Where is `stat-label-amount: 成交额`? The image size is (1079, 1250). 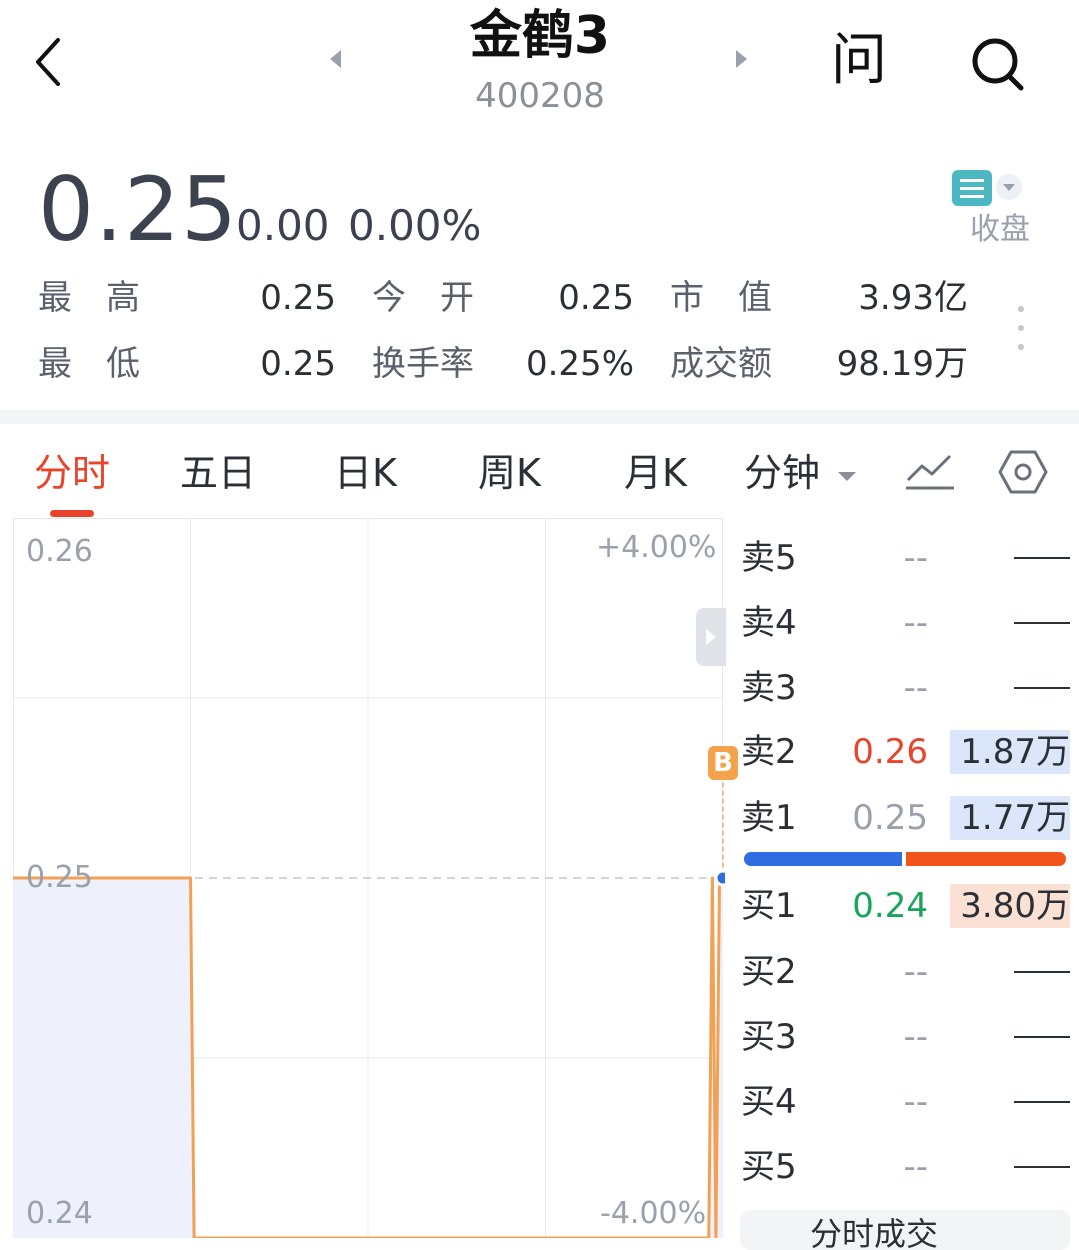
stat-label-amount: 成交额 is located at coordinates (721, 364).